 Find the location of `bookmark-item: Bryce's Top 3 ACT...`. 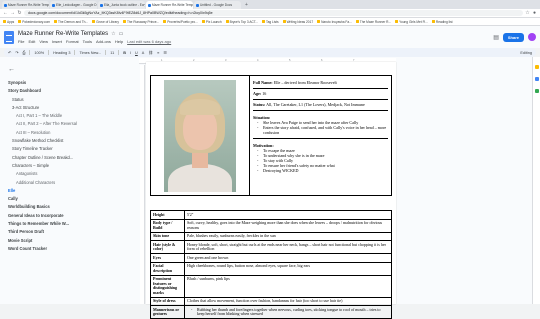

bookmark-item: Bryce's Top 3 ACT... is located at coordinates (241, 22).